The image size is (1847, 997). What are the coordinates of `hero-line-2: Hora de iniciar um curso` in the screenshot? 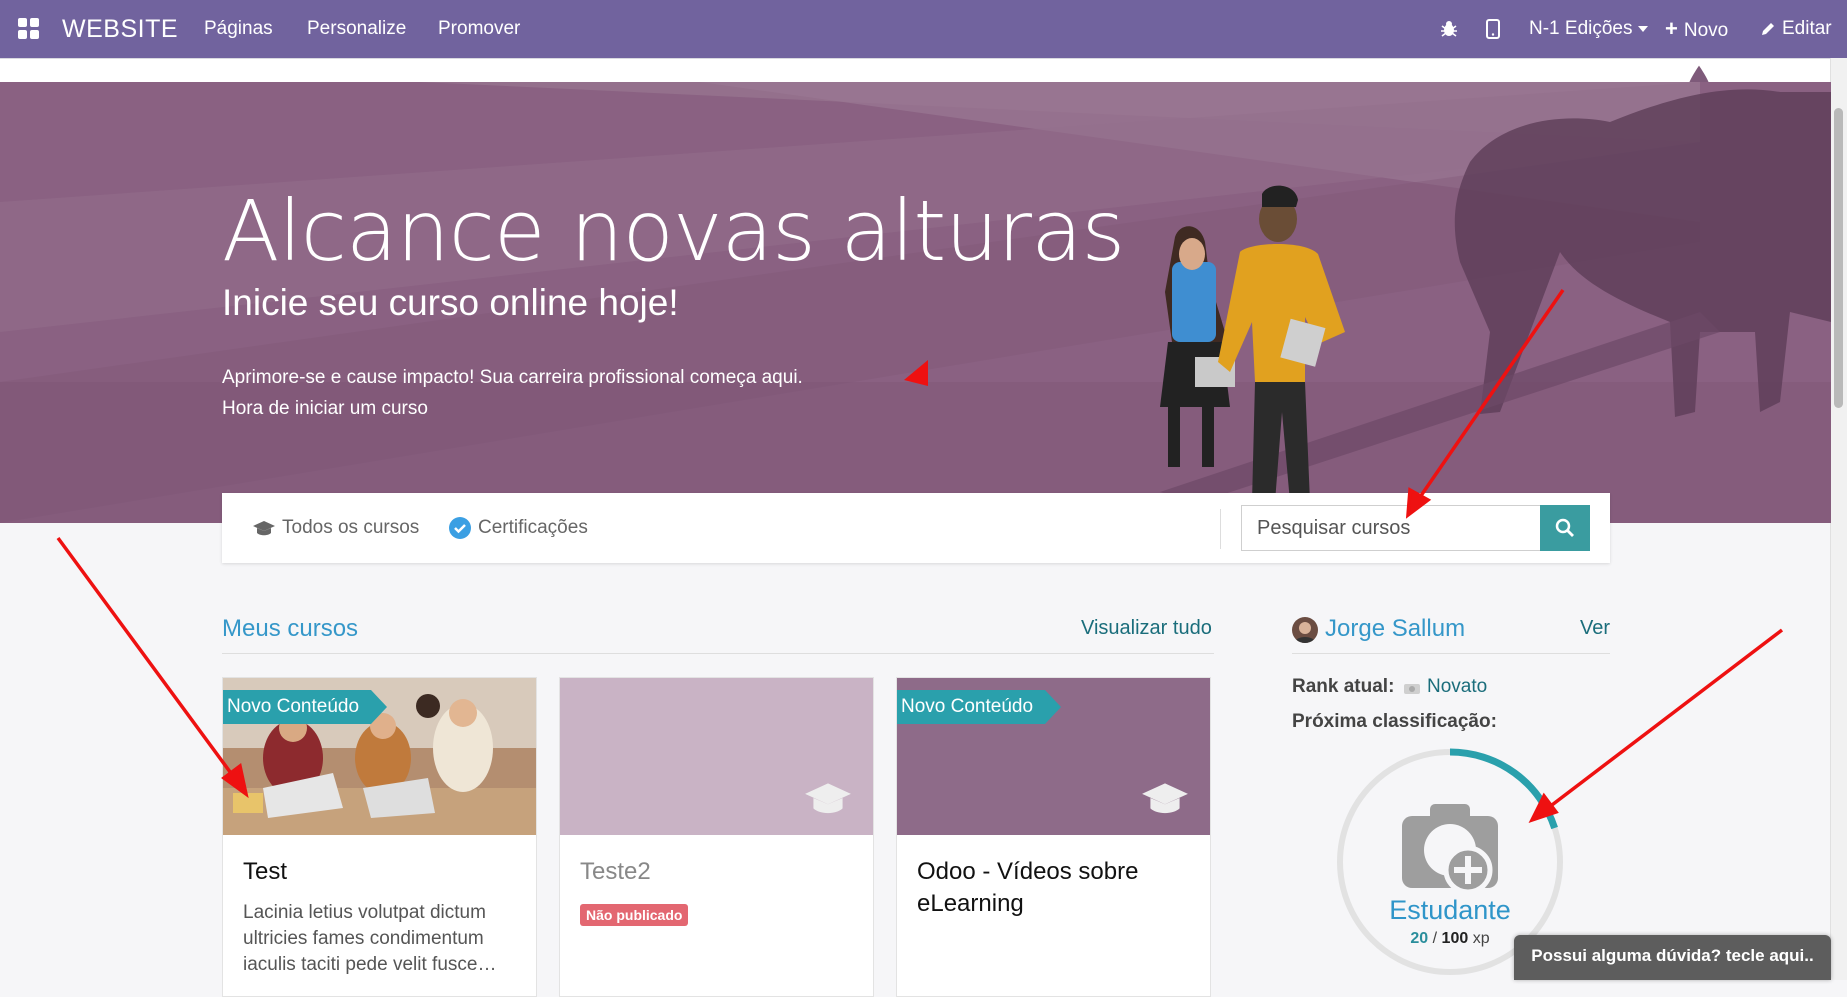 It's located at (325, 408).